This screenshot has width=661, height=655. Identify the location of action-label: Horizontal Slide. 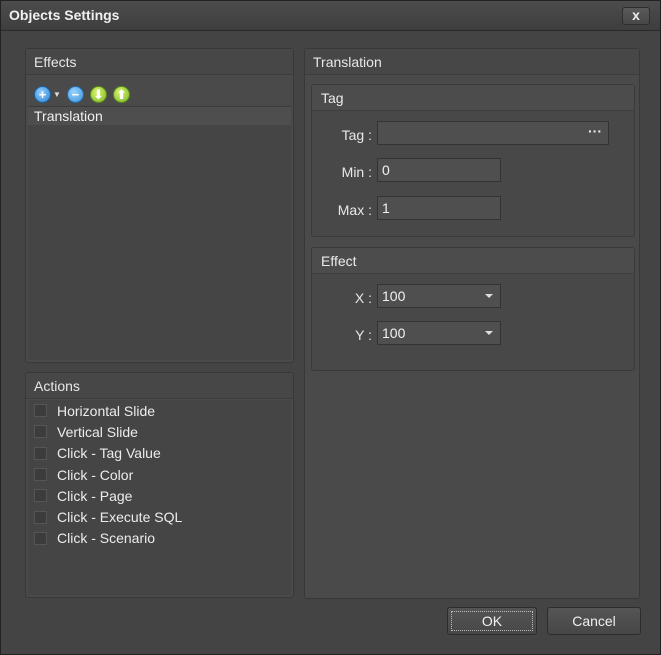
(106, 410).